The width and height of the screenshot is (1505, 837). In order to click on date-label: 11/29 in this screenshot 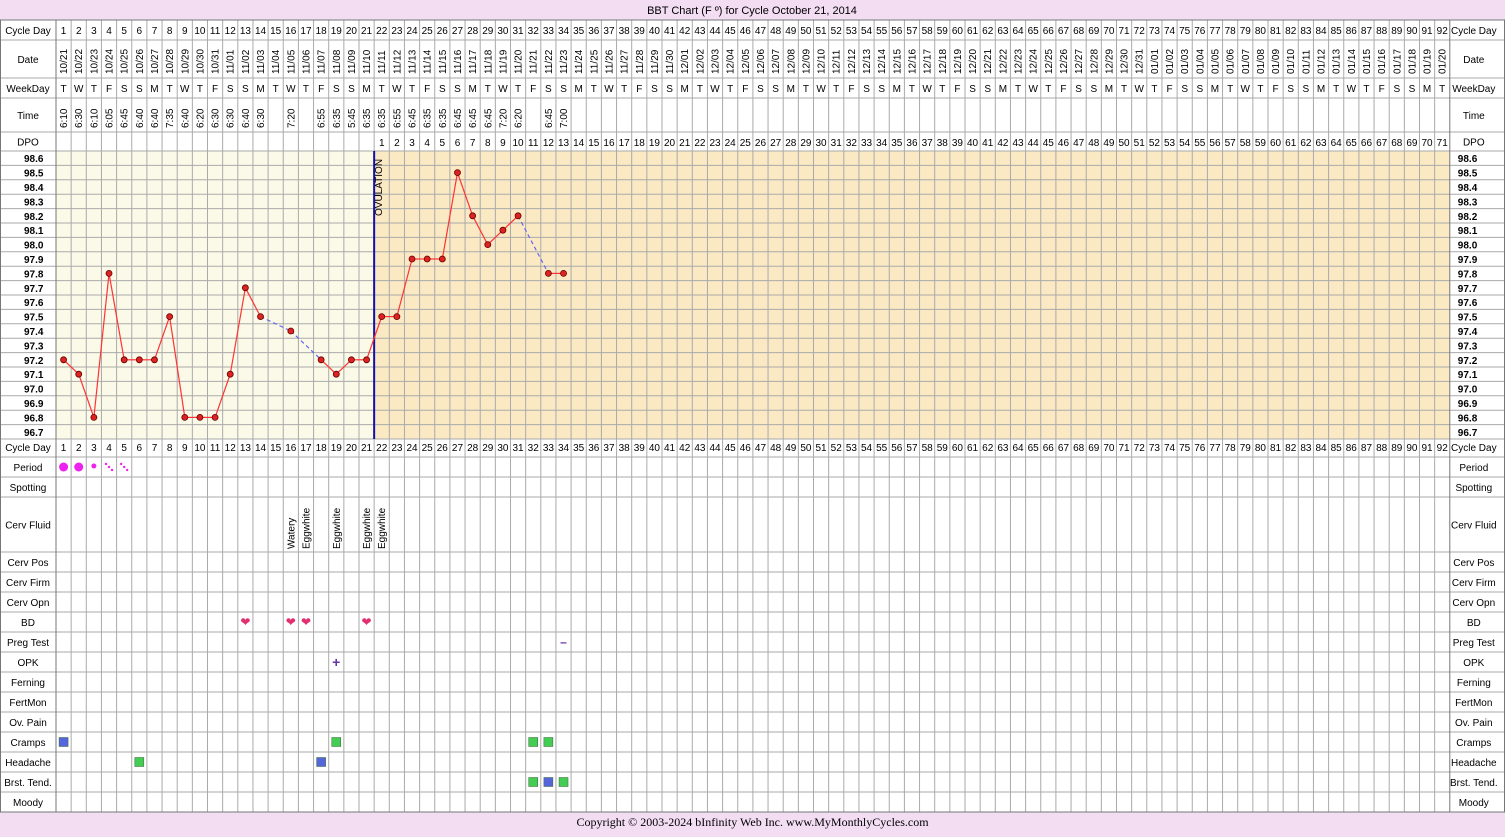, I will do `click(655, 61)`.